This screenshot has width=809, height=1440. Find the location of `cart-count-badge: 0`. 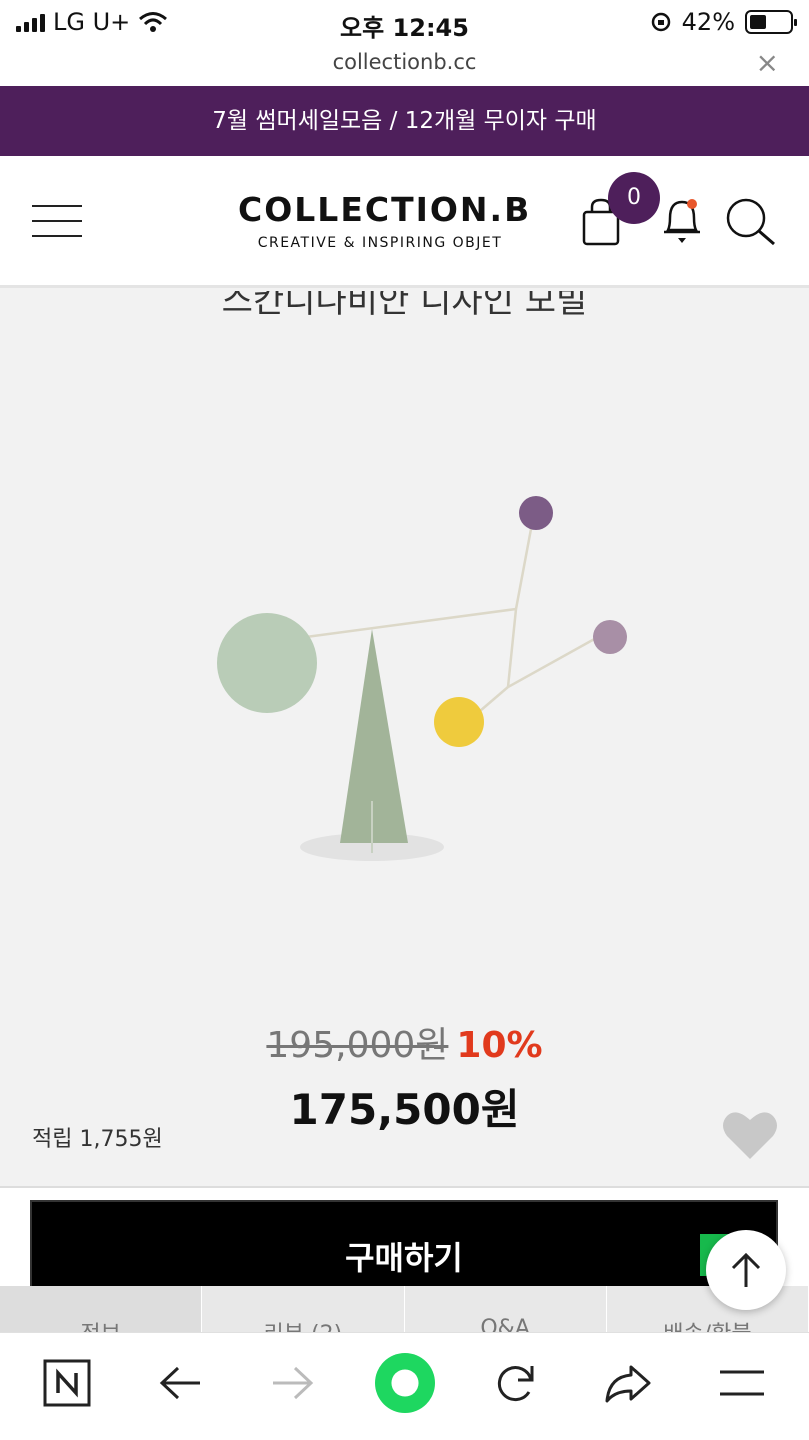

cart-count-badge: 0 is located at coordinates (634, 198).